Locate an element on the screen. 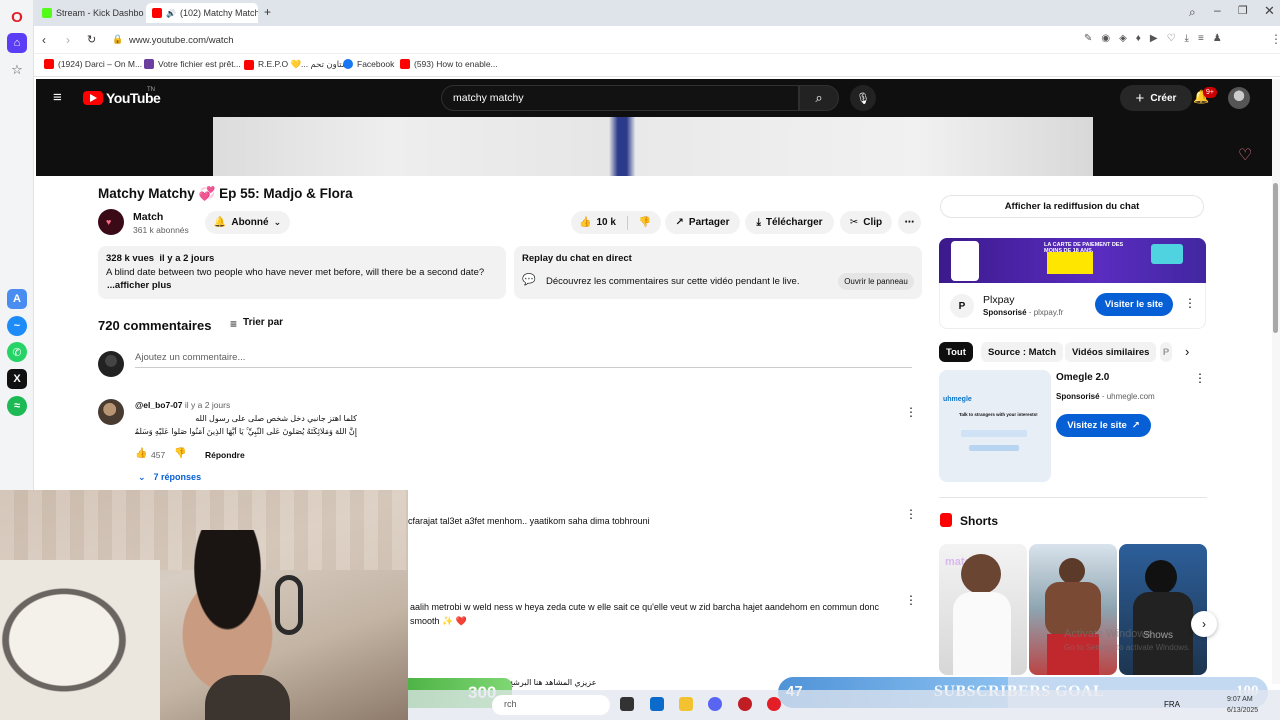 The height and width of the screenshot is (720, 1280). menu-icon: ⋮ is located at coordinates (1275, 39).